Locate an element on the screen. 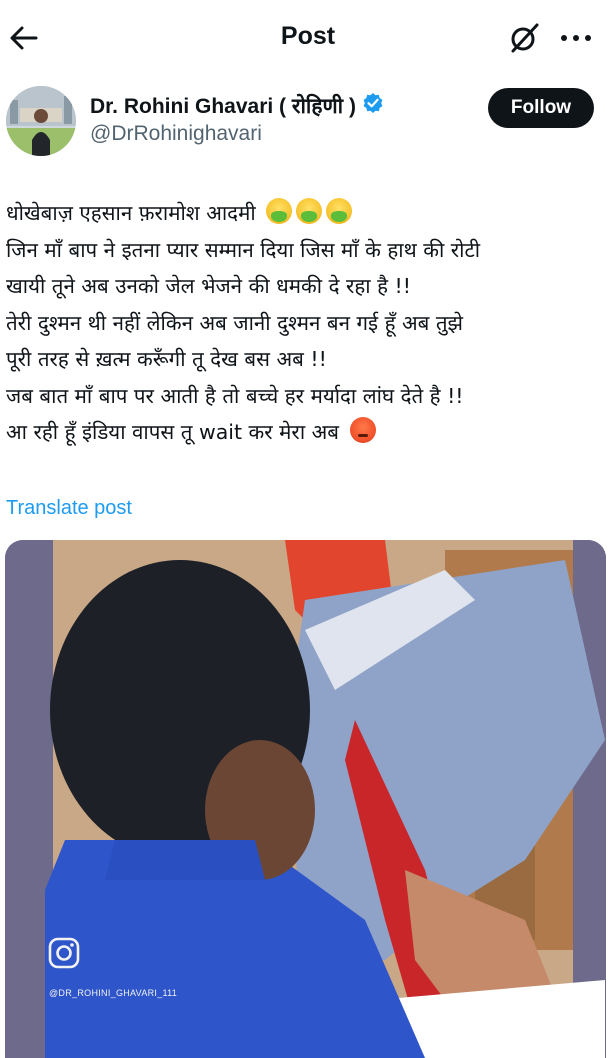 This screenshot has width=616, height=1058. author-name-text: Dr. Rohini Ghavari ( रोहिणी ) is located at coordinates (223, 106).